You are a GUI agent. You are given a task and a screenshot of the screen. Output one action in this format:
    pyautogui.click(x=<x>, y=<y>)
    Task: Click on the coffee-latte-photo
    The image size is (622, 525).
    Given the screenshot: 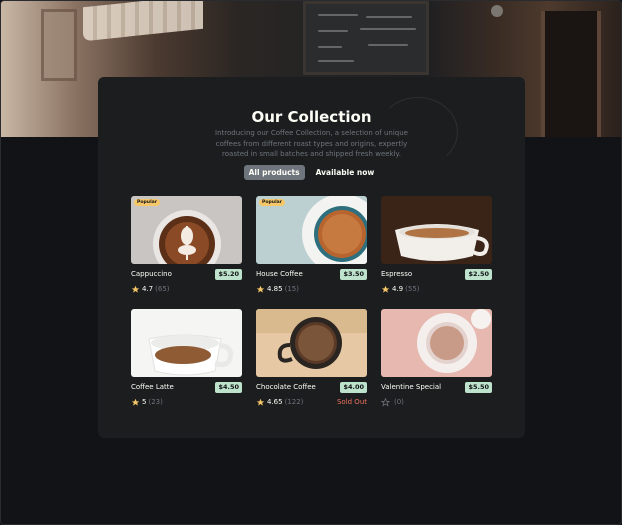 What is the action you would take?
    pyautogui.click(x=186, y=343)
    